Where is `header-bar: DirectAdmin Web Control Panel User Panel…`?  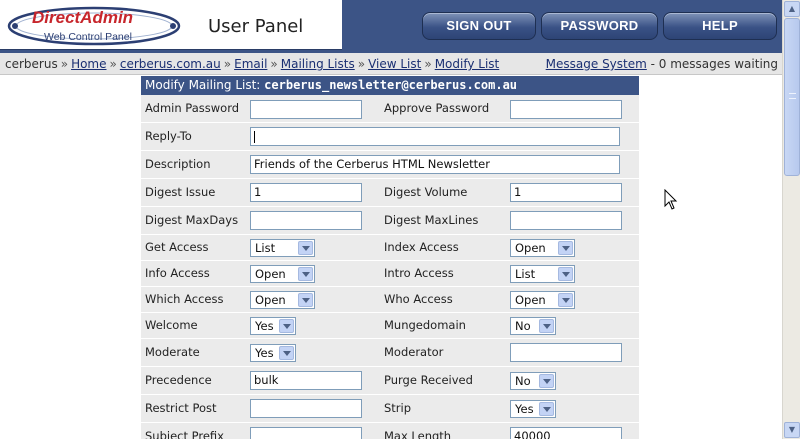 header-bar: DirectAdmin Web Control Panel User Panel… is located at coordinates (391, 26).